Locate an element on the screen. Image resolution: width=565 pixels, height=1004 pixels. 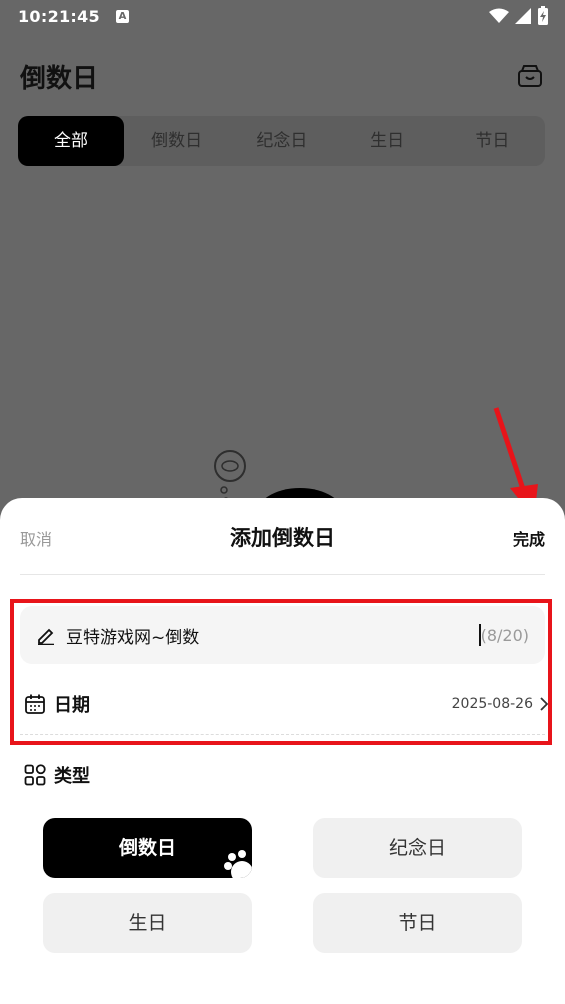
type-section-header: 类型 is located at coordinates (57, 775).